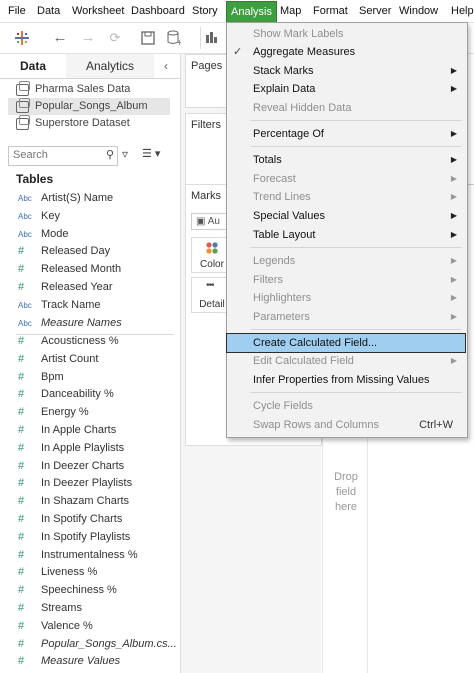 Image resolution: width=474 pixels, height=673 pixels. What do you see at coordinates (52, 376) in the screenshot?
I see `field-label: Bpm` at bounding box center [52, 376].